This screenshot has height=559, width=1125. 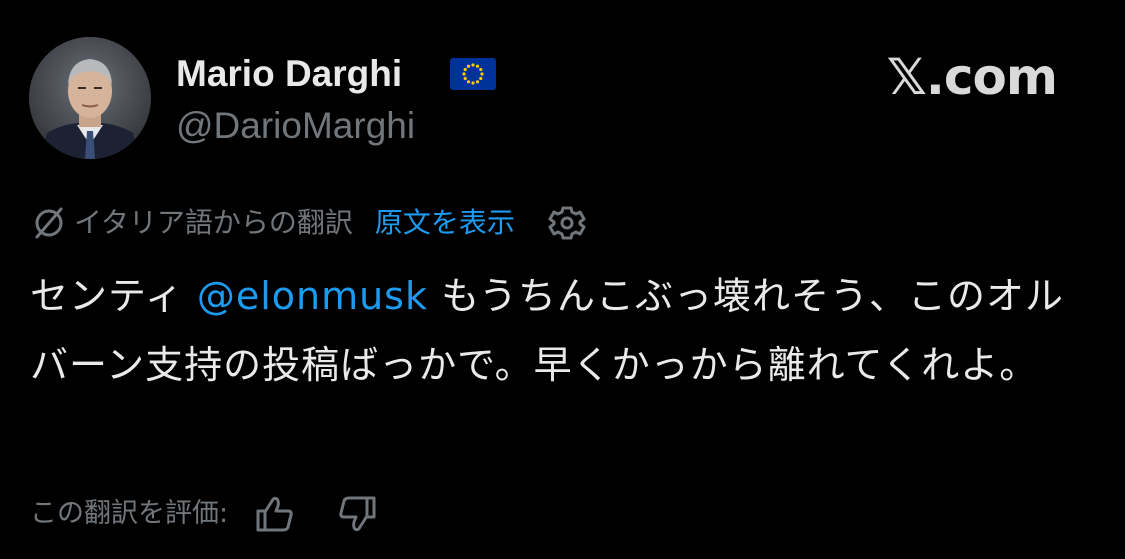 I want to click on gear-icon, so click(x=567, y=223).